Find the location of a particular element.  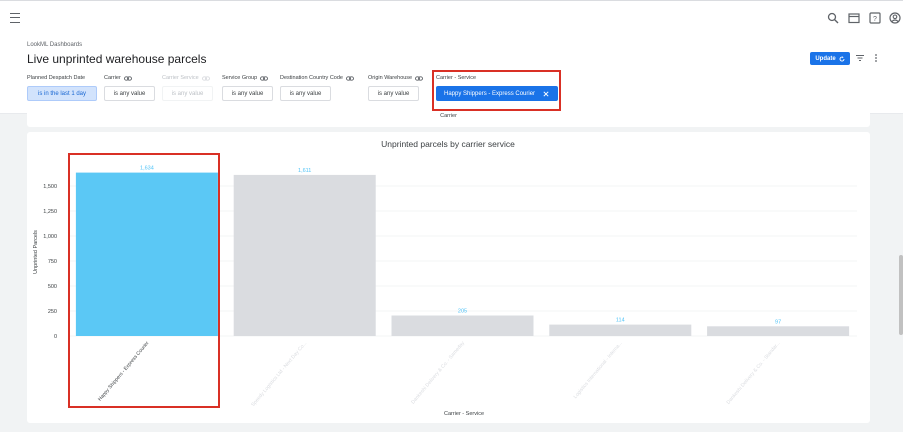

filter-service-group: is any value is located at coordinates (247, 93).